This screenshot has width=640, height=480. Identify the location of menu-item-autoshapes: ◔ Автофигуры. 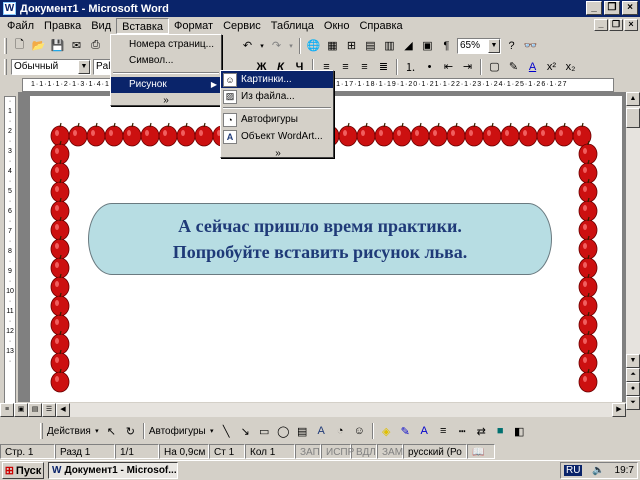
(277, 119).